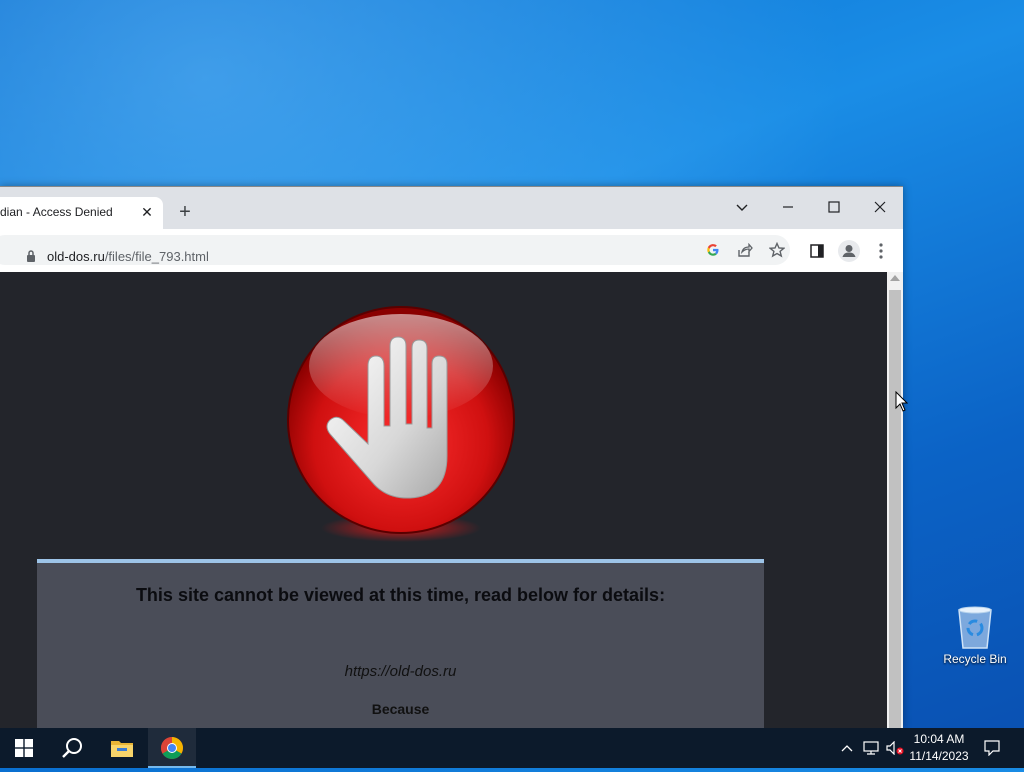 The height and width of the screenshot is (772, 1024). I want to click on minimize-icon, so click(788, 207).